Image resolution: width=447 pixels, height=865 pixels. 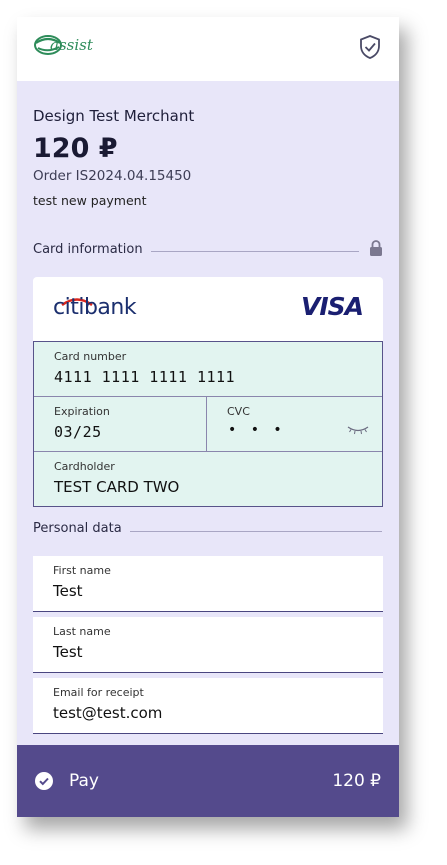 What do you see at coordinates (332, 306) in the screenshot?
I see `visa-logo: VISA` at bounding box center [332, 306].